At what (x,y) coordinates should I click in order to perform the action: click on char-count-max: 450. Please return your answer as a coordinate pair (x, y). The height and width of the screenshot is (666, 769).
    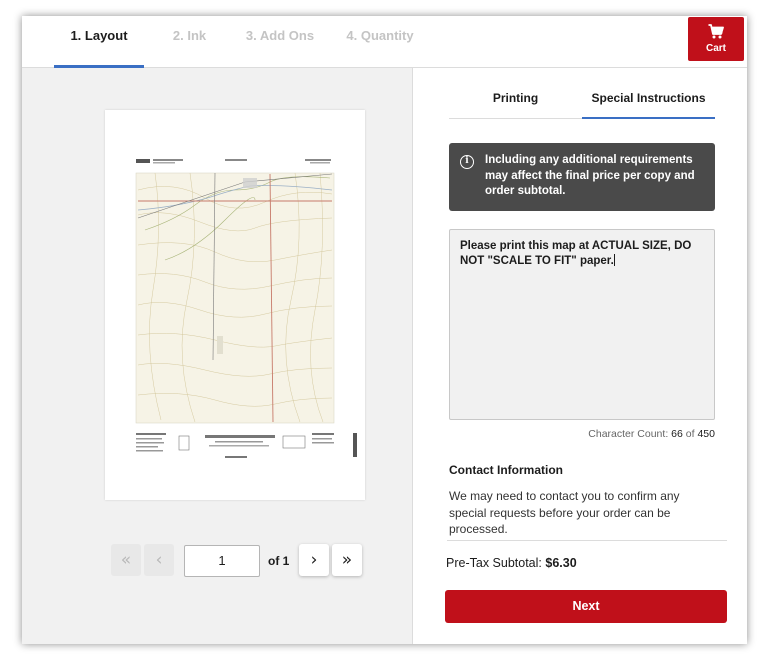
    Looking at the image, I should click on (706, 434).